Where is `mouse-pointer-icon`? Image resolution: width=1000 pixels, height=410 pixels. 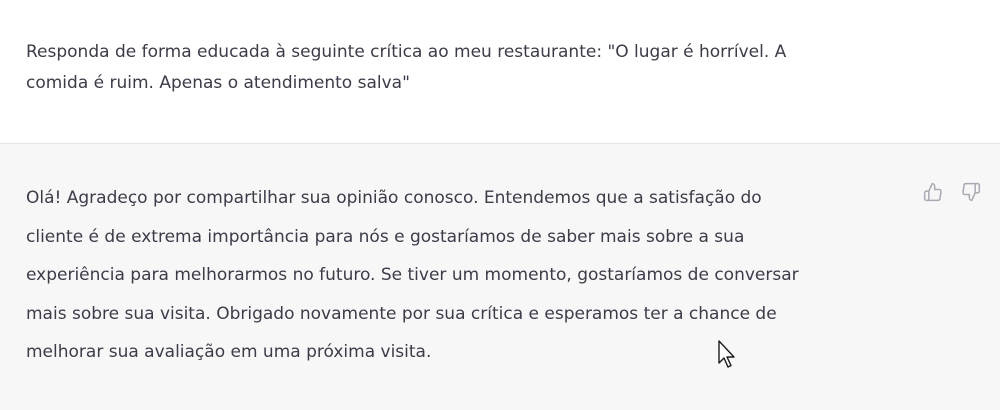
mouse-pointer-icon is located at coordinates (726, 354).